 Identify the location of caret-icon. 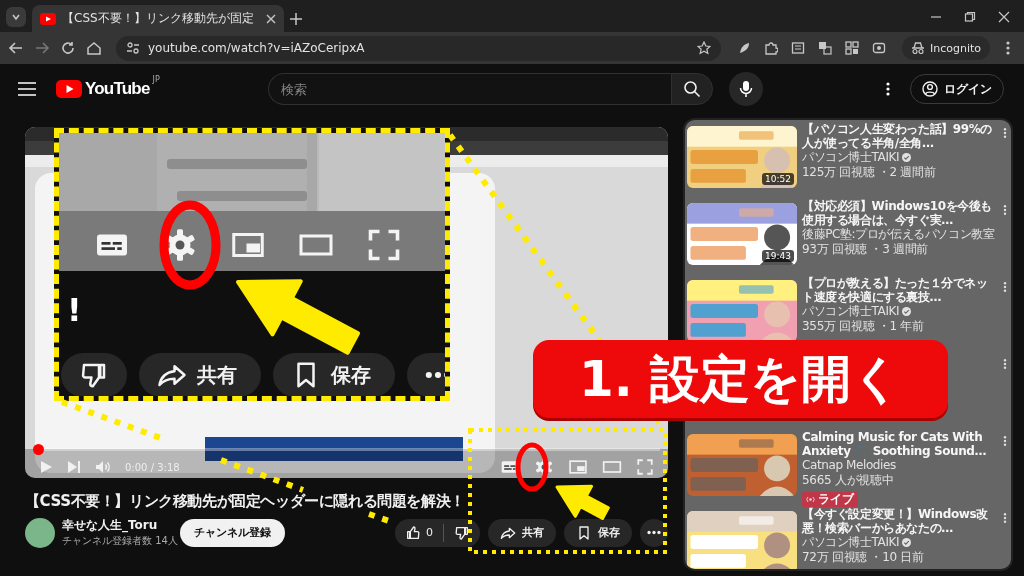
(16, 17).